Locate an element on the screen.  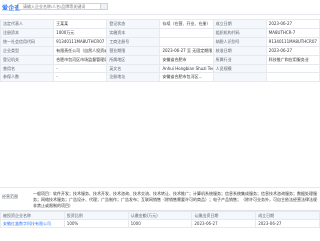
info-label: 所属行业 is located at coordinates (239, 59).